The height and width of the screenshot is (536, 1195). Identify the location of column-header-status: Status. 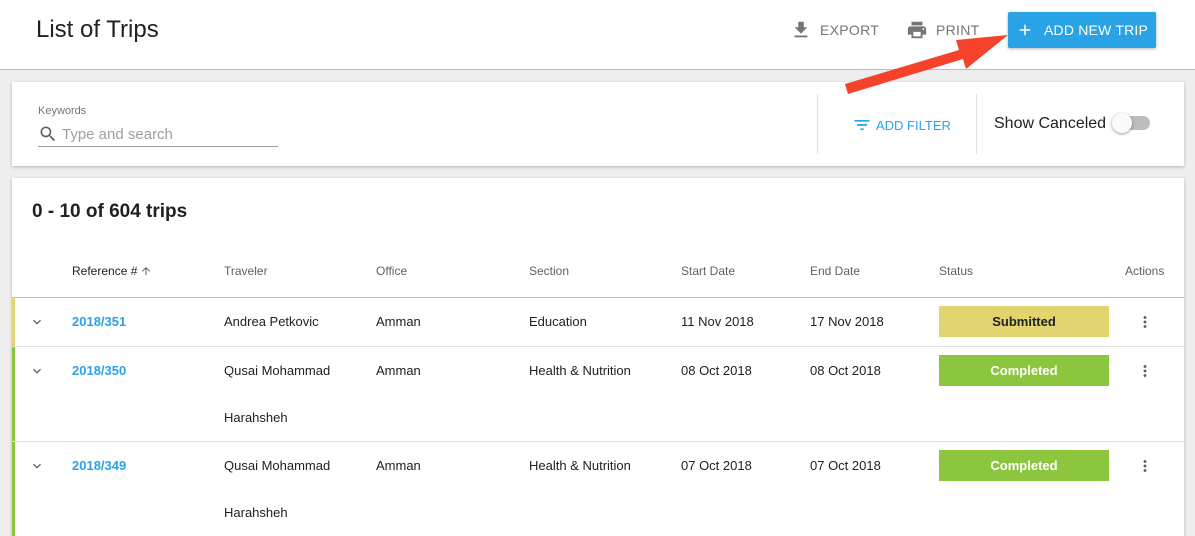
(956, 271).